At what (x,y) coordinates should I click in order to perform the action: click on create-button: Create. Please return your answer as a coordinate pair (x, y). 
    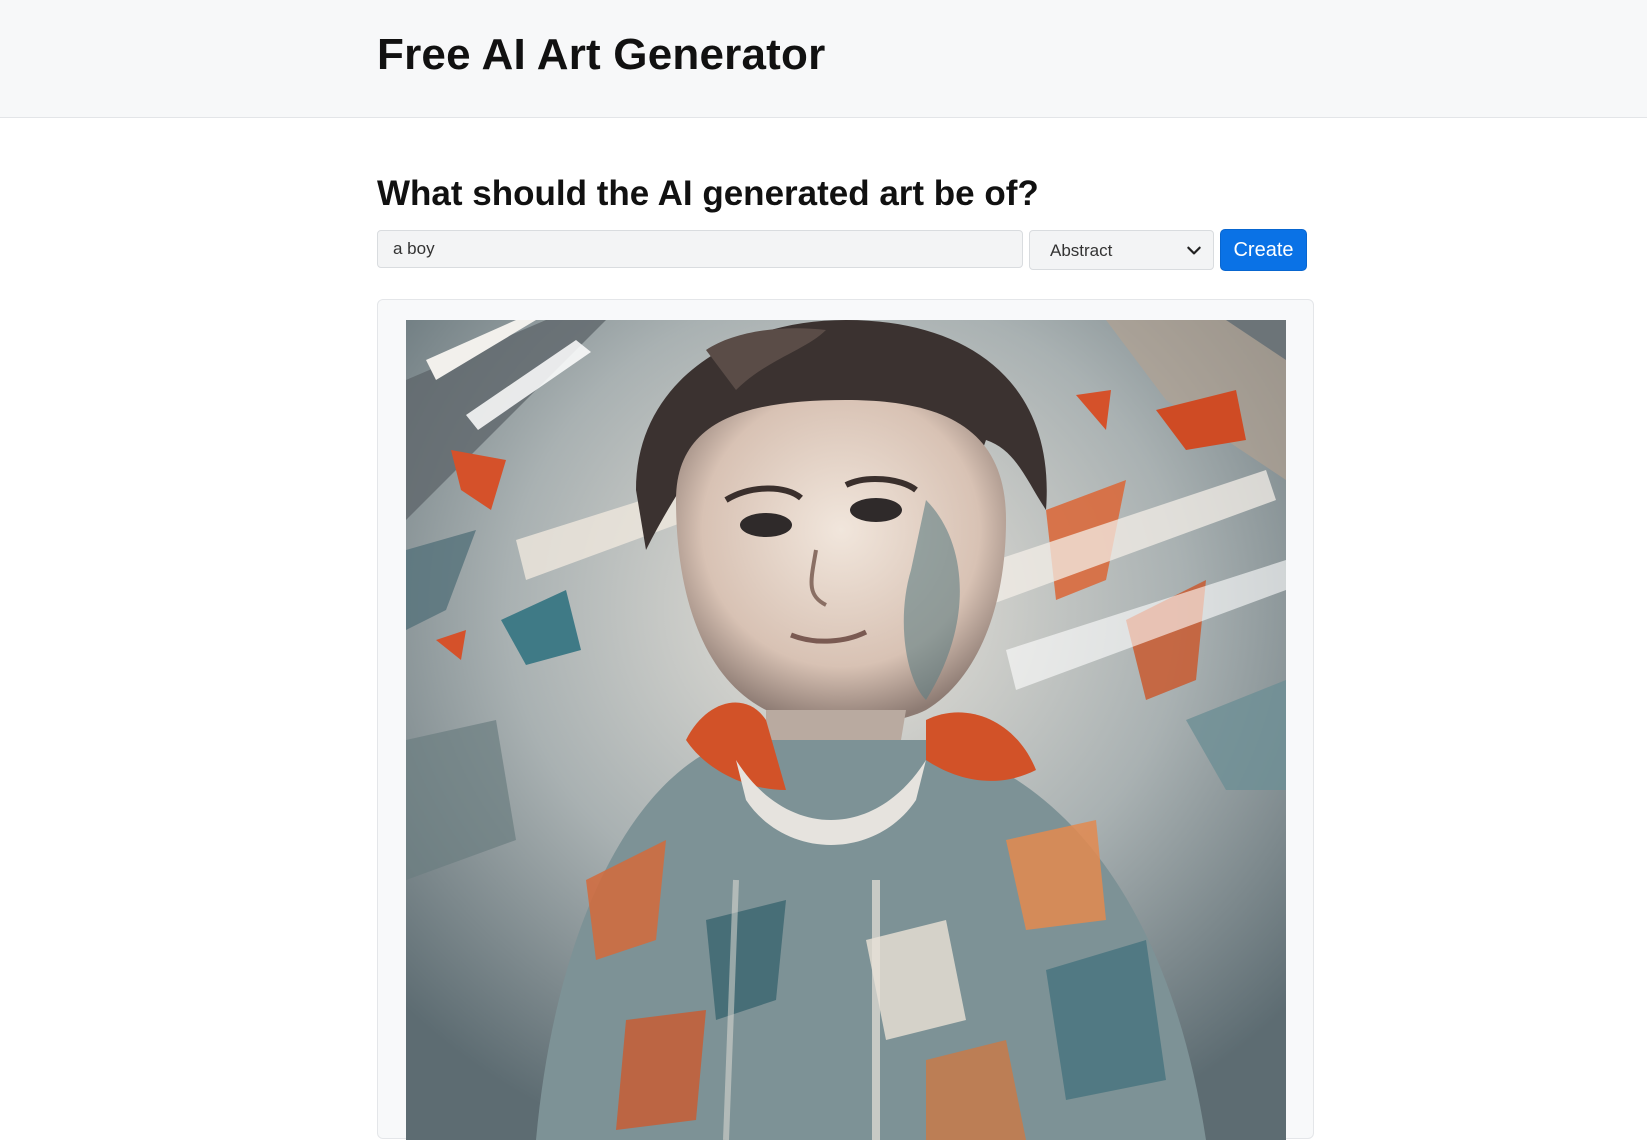
    Looking at the image, I should click on (1263, 250).